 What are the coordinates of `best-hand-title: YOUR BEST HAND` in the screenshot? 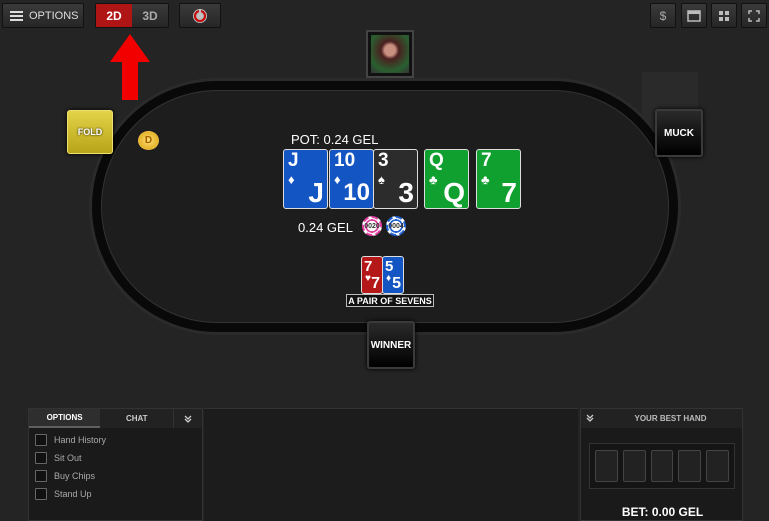 It's located at (670, 418).